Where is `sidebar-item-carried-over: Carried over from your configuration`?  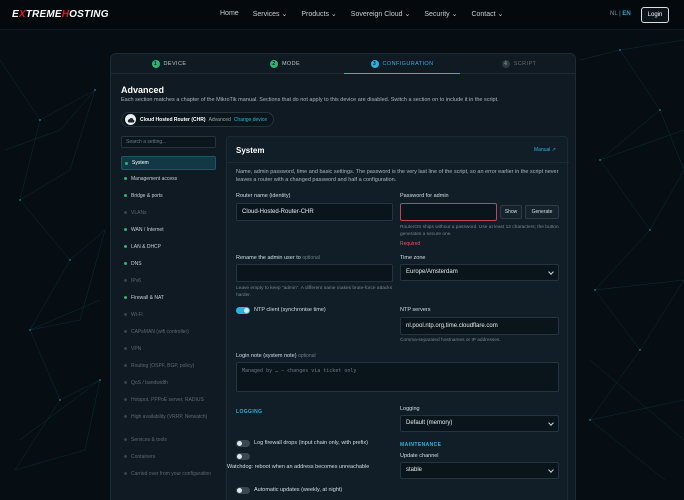
sidebar-item-carried-over: Carried over from your configuration is located at coordinates (168, 474).